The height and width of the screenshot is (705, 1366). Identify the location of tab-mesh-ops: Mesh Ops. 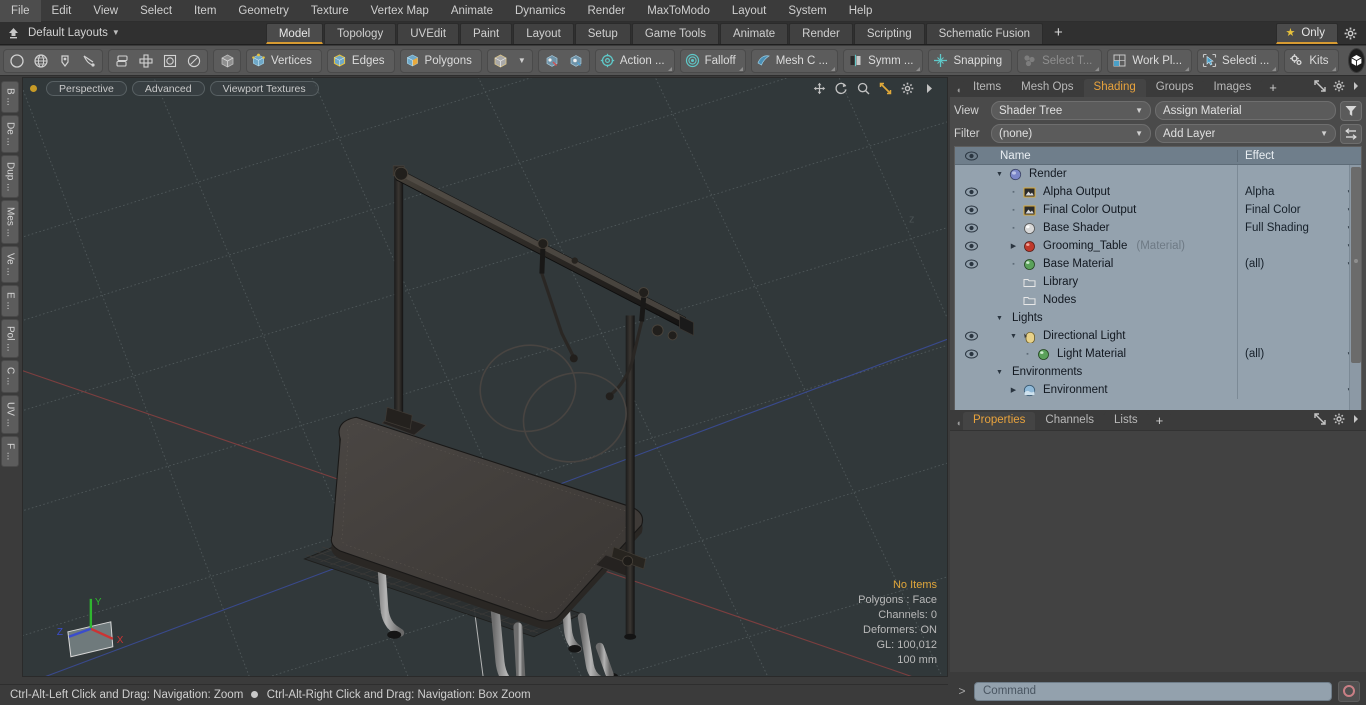
(1047, 88).